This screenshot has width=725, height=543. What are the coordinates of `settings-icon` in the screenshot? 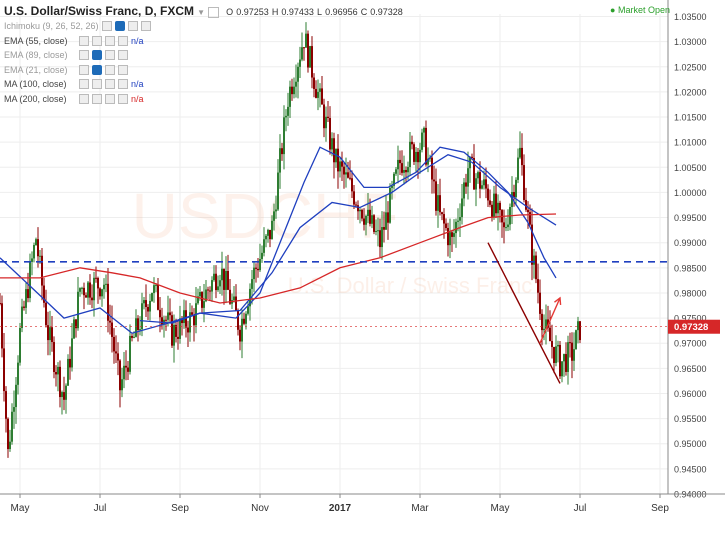 It's located at (214, 12).